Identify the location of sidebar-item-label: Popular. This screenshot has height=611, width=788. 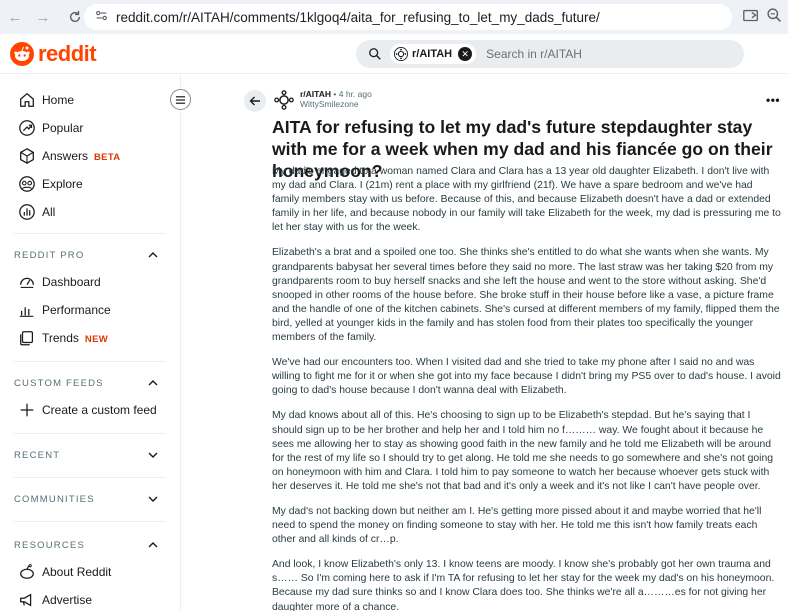
(63, 128).